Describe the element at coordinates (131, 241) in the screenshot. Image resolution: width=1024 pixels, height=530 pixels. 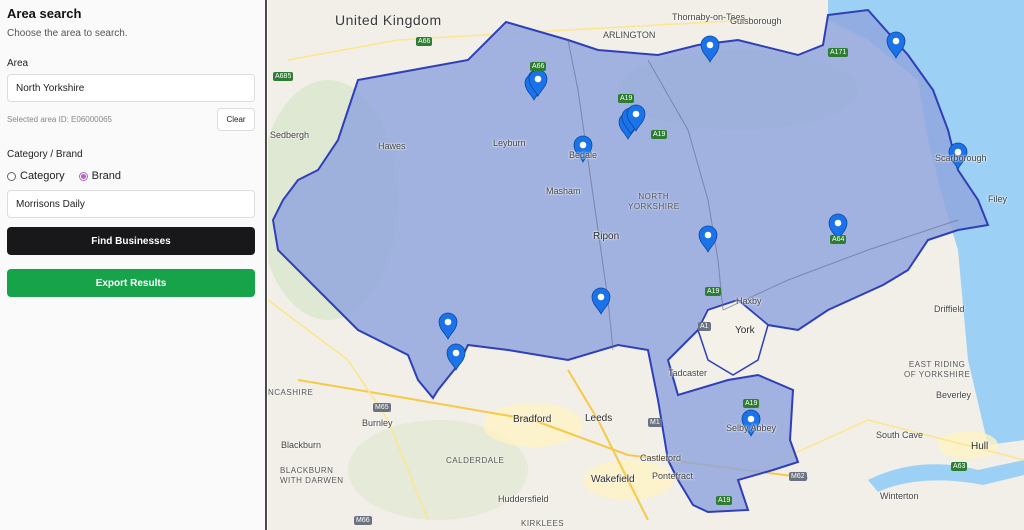
I see `find-businesses-button: Find Businesses` at that location.